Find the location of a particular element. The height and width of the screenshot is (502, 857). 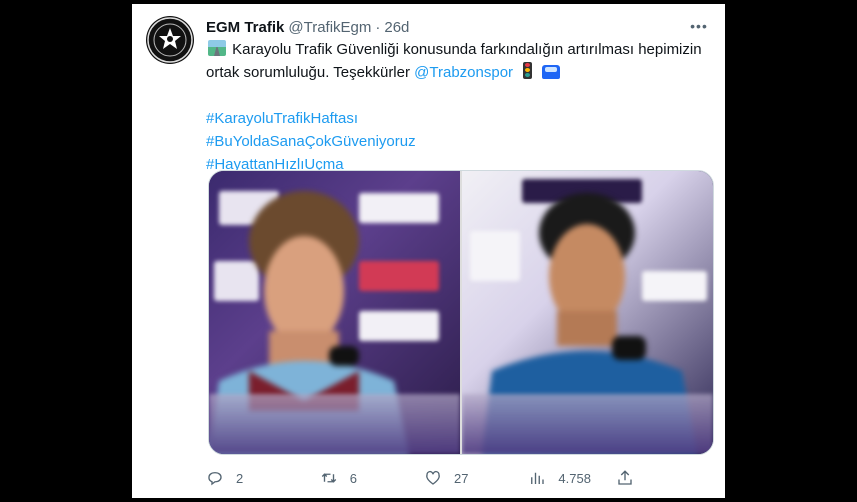

police-car-emoji-icon is located at coordinates (551, 72).